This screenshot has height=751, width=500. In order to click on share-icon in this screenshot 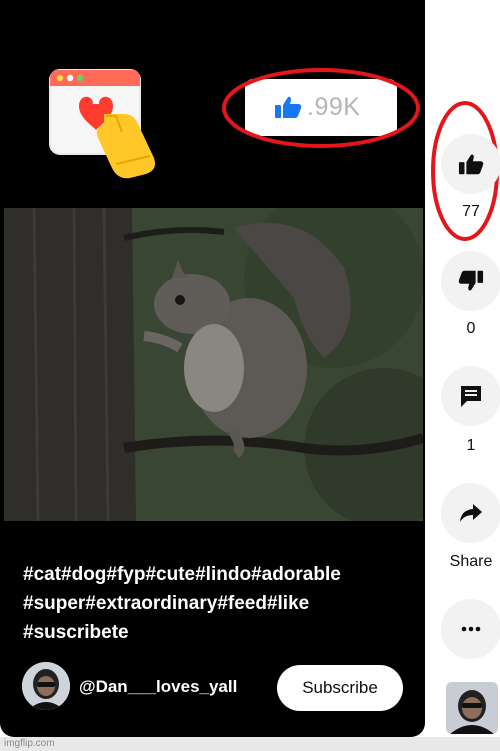, I will do `click(471, 513)`.